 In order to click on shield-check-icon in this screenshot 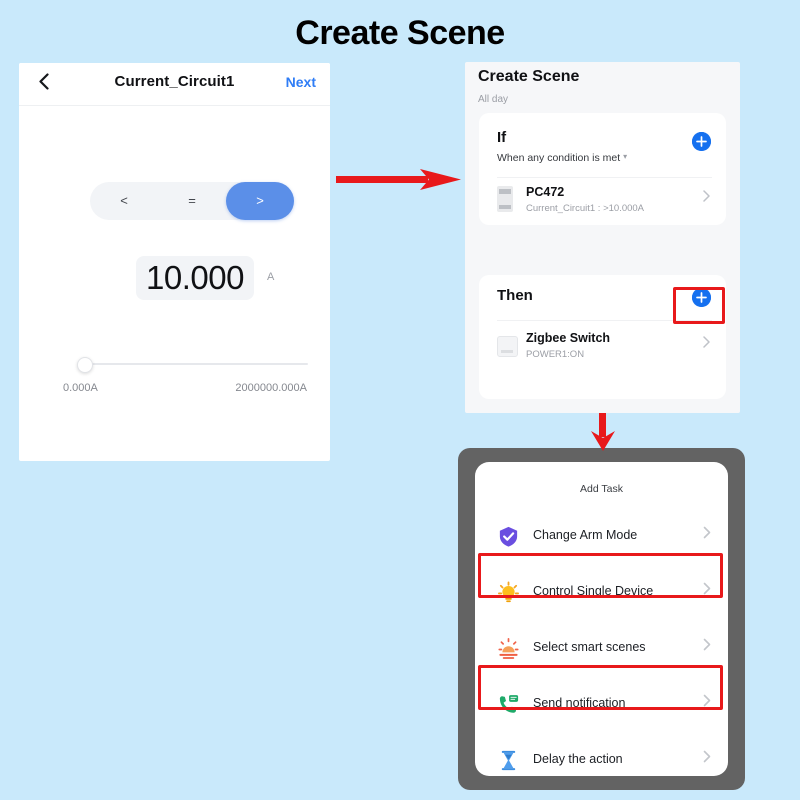, I will do `click(508, 536)`.